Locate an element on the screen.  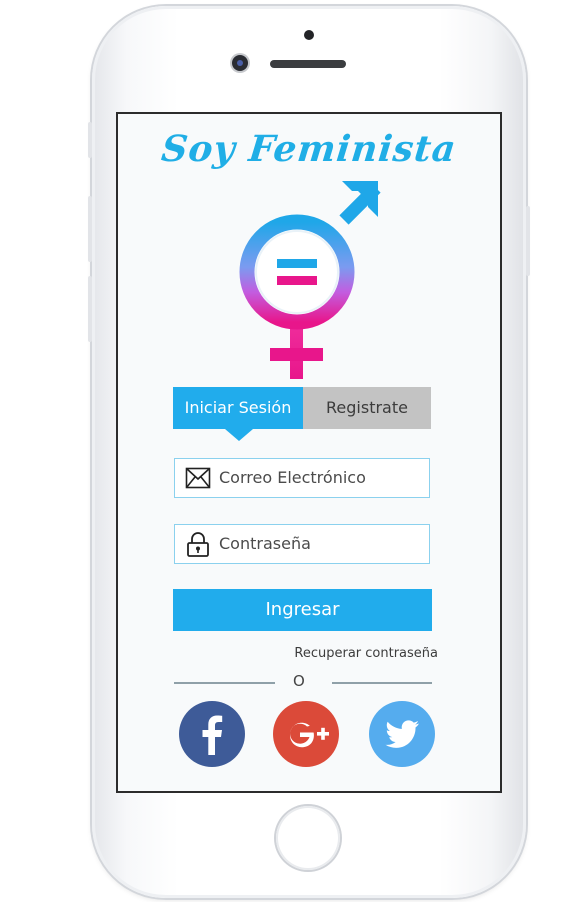
power-button is located at coordinates (528, 241).